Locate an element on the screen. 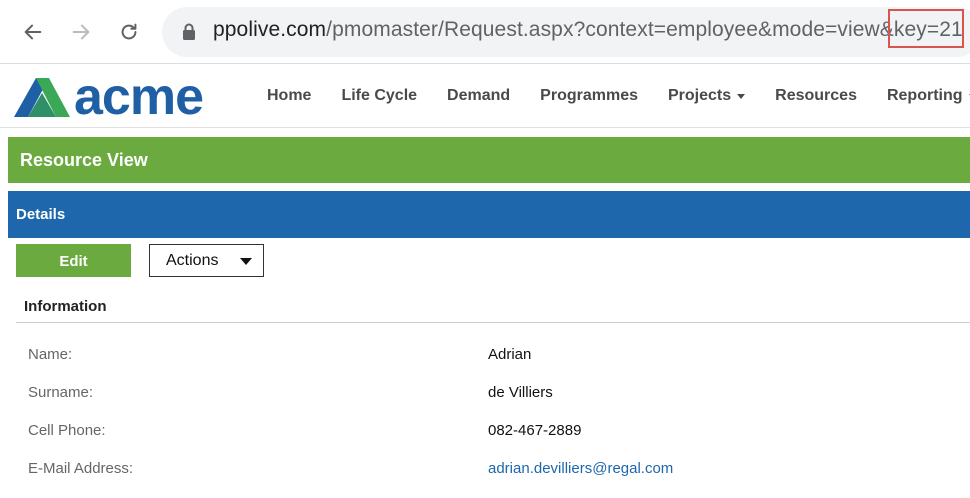 Image resolution: width=970 pixels, height=498 pixels. nav-life-cycle: Life Cycle is located at coordinates (379, 96).